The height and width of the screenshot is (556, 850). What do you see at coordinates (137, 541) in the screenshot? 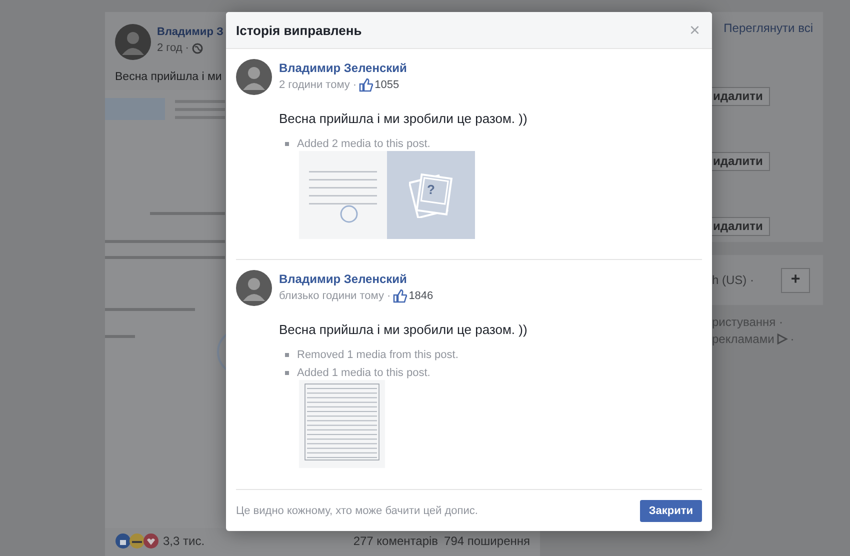
I see `reaction-icons` at bounding box center [137, 541].